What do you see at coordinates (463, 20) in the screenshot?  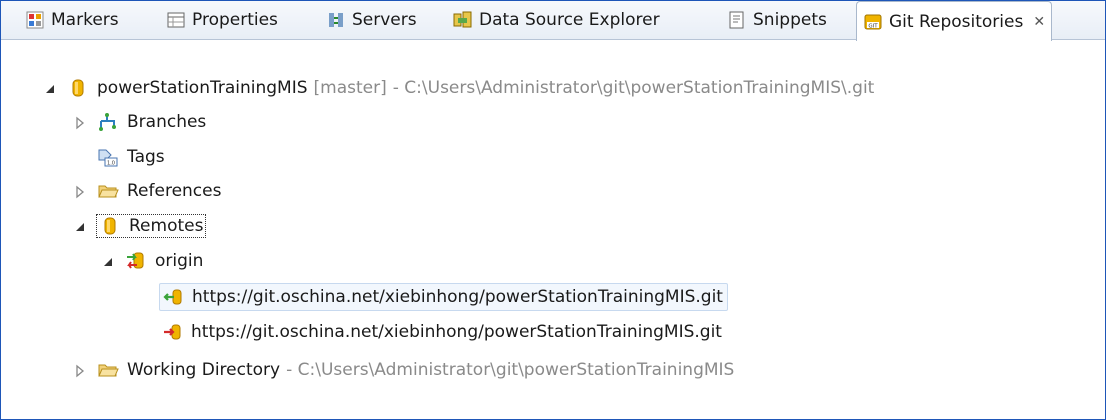 I see `data-source-explorer-icon` at bounding box center [463, 20].